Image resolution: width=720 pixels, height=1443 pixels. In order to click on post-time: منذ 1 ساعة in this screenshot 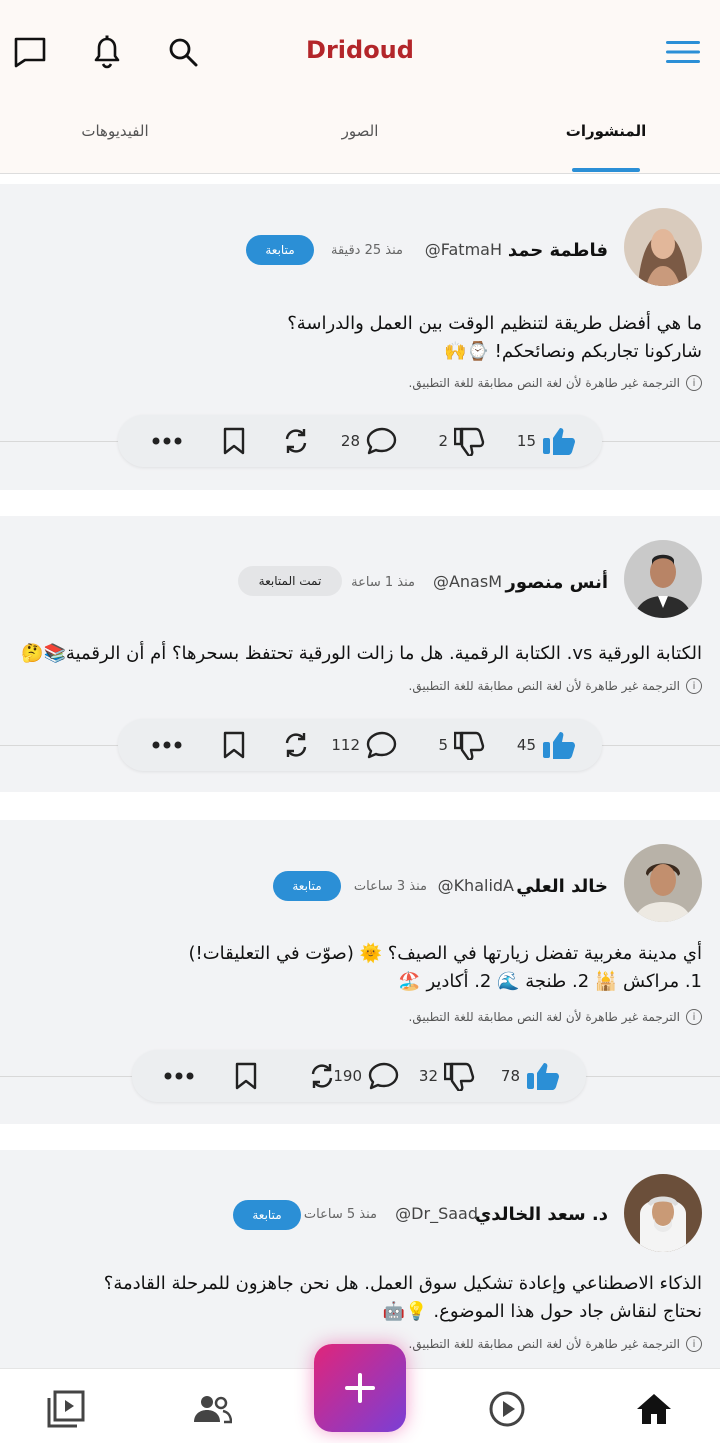, I will do `click(383, 582)`.